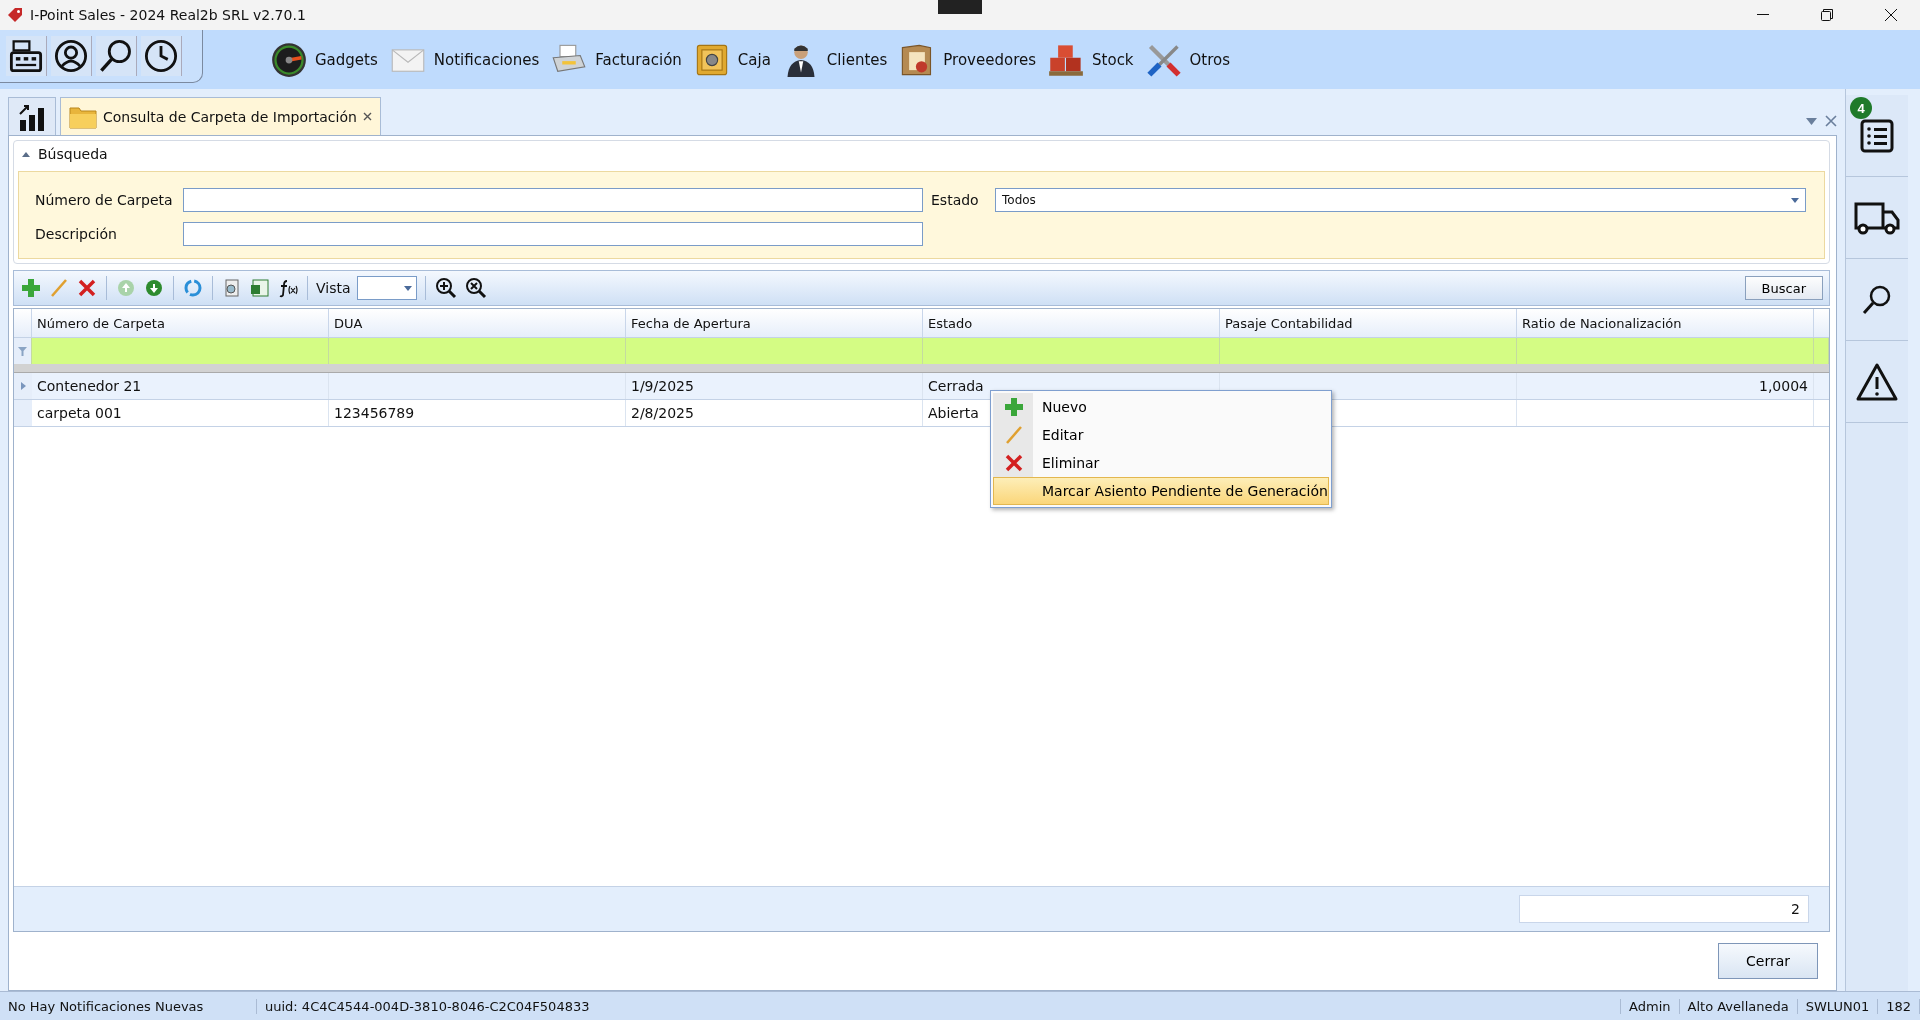  What do you see at coordinates (1188, 59) in the screenshot?
I see `ribbon-button: Otros` at bounding box center [1188, 59].